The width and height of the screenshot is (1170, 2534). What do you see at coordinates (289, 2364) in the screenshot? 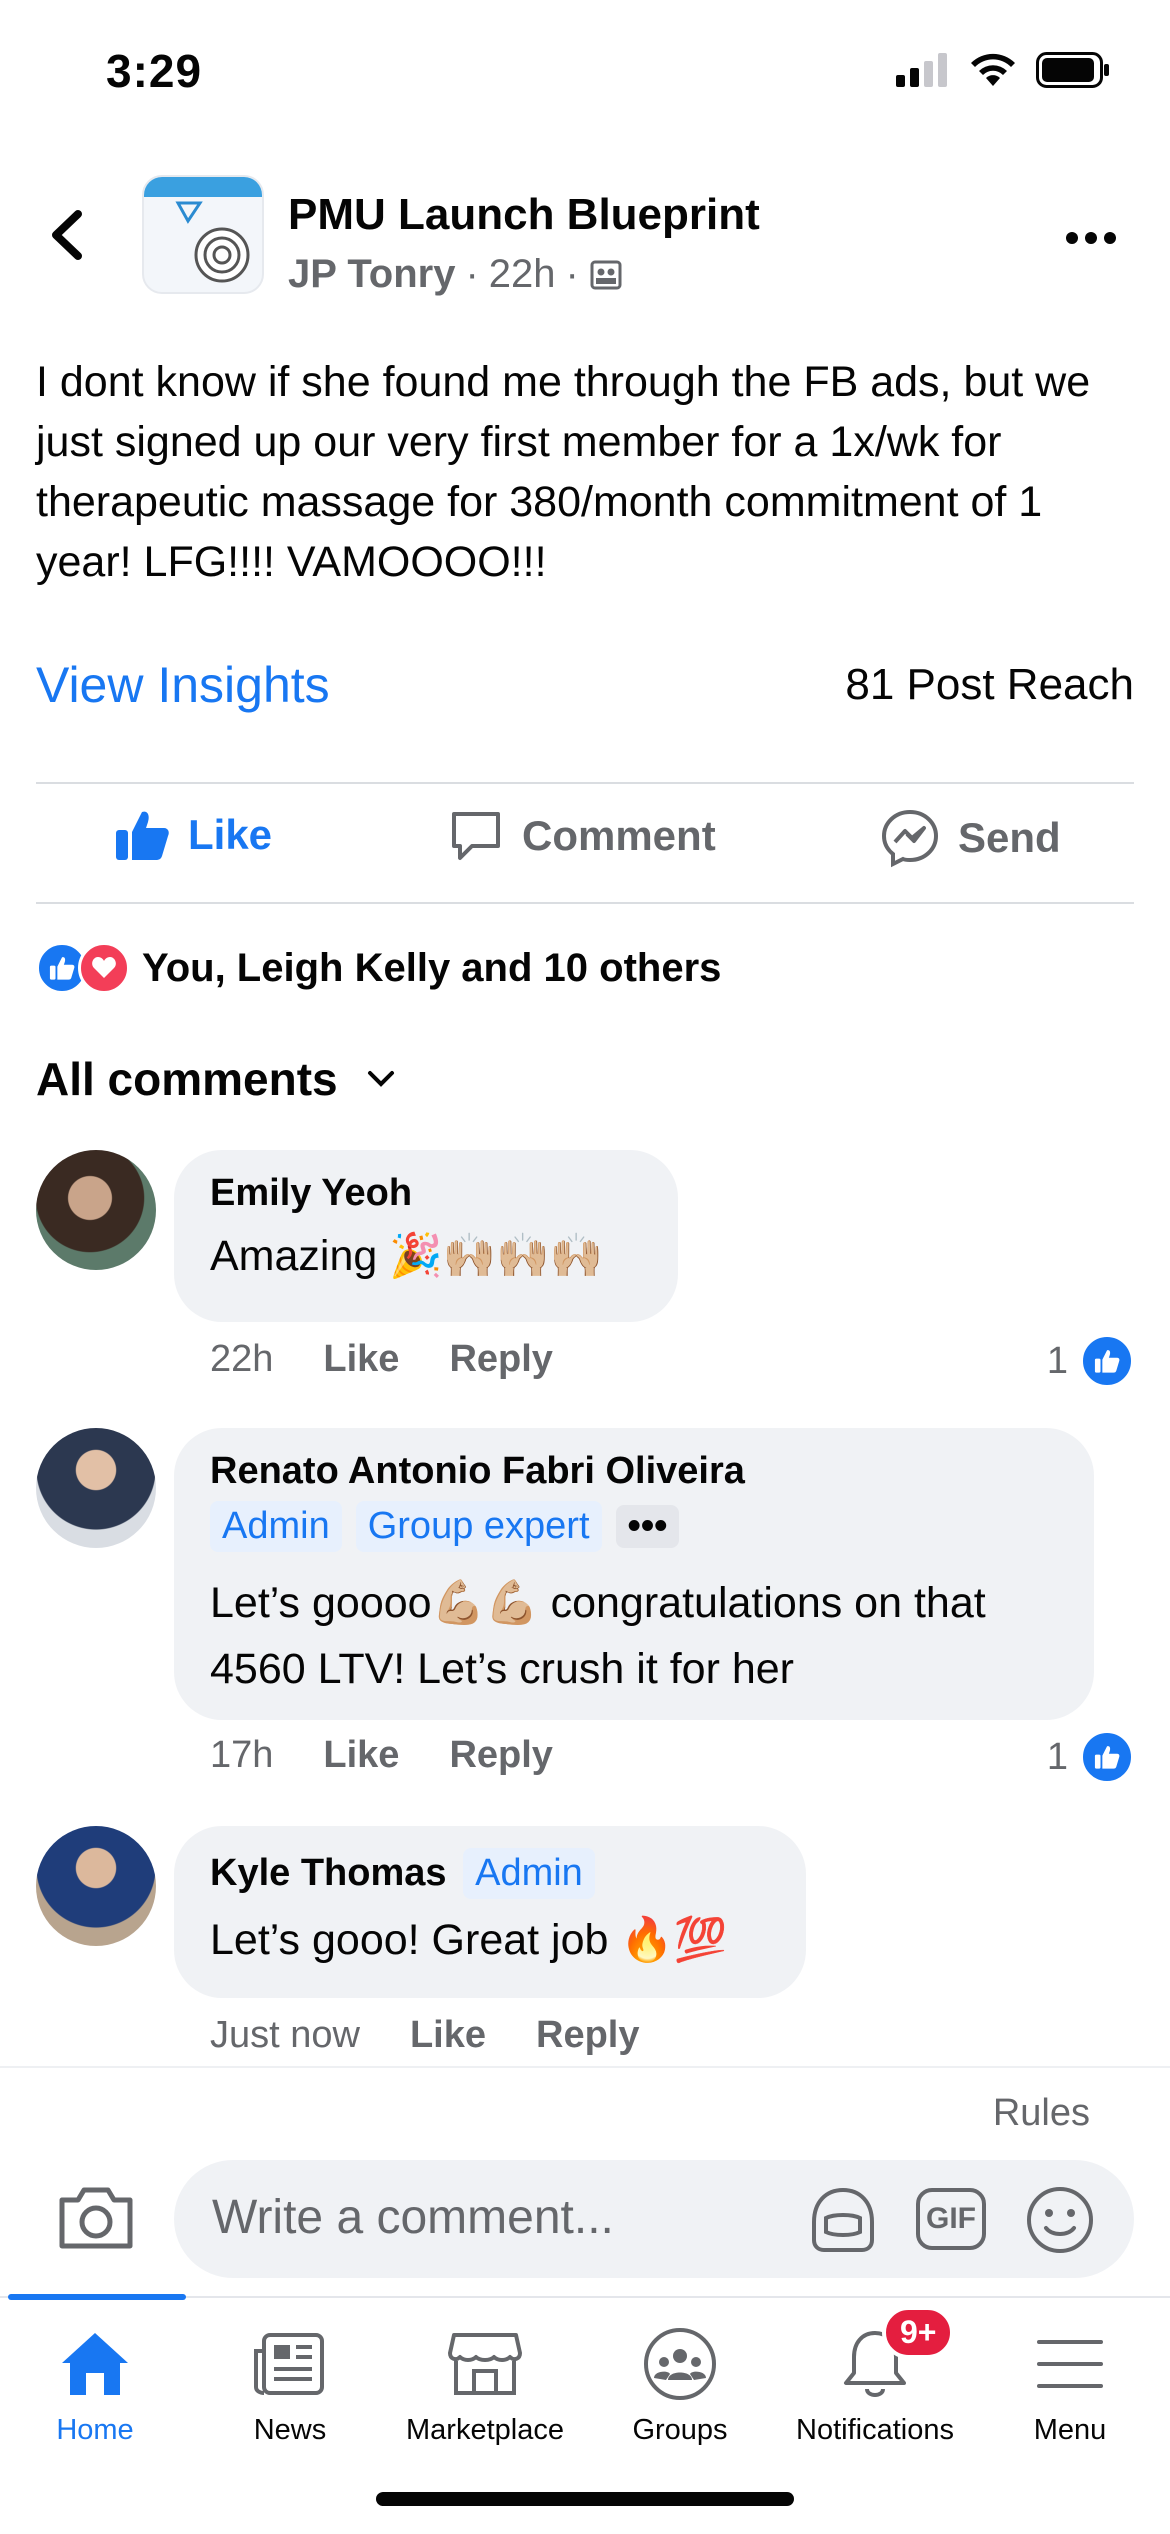
I see `news-icon` at bounding box center [289, 2364].